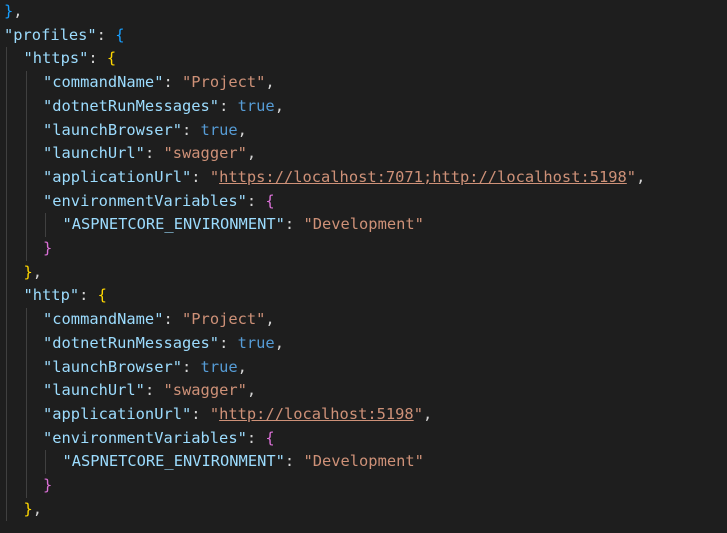 This screenshot has height=533, width=727. I want to click on code-token: "http", so click(51, 295).